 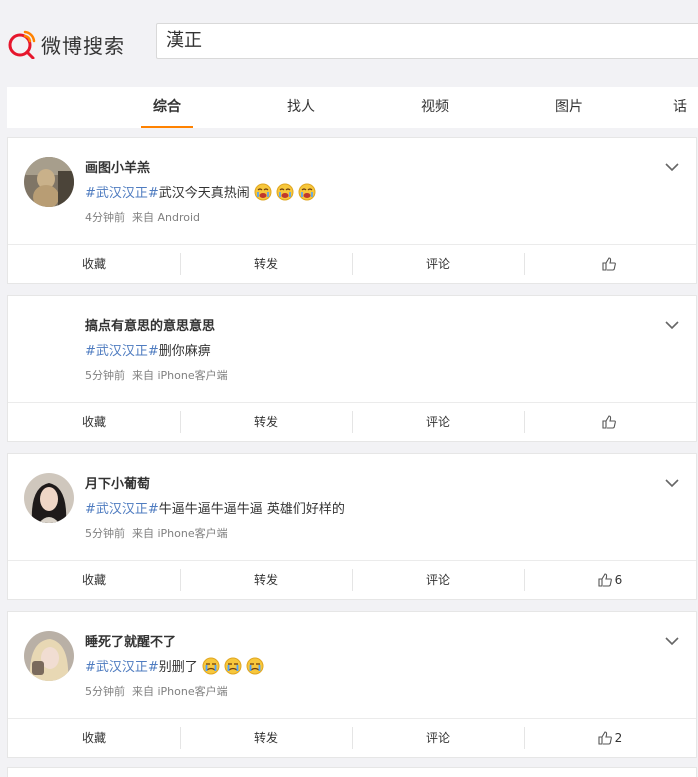 What do you see at coordinates (167, 107) in the screenshot?
I see `tab-comprehensive: 综合` at bounding box center [167, 107].